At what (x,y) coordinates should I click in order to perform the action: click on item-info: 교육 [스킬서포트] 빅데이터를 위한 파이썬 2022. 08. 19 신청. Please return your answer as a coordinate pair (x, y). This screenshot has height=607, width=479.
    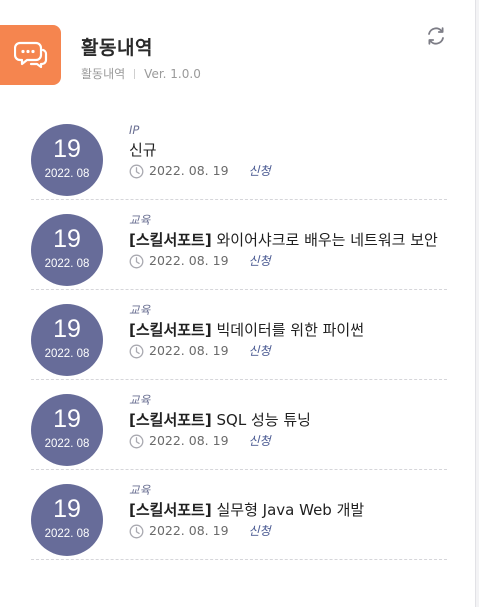
    Looking at the image, I should click on (288, 331).